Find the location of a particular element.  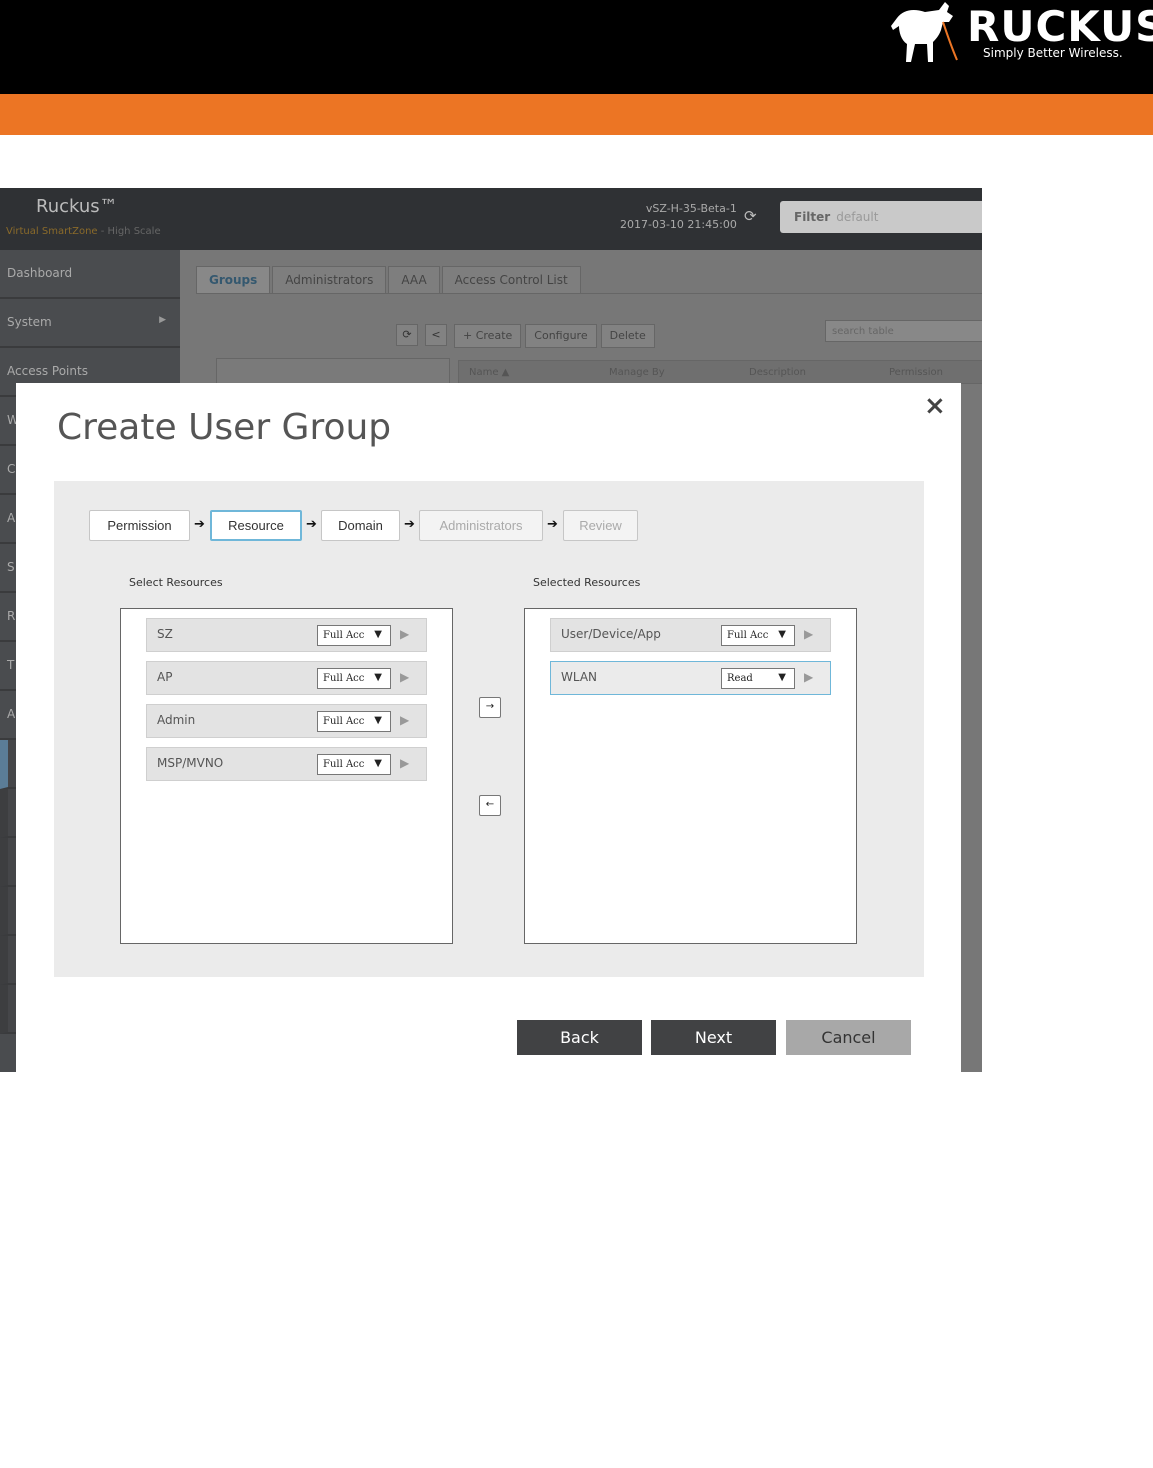

sidebar-item-label: R is located at coordinates (11, 616).